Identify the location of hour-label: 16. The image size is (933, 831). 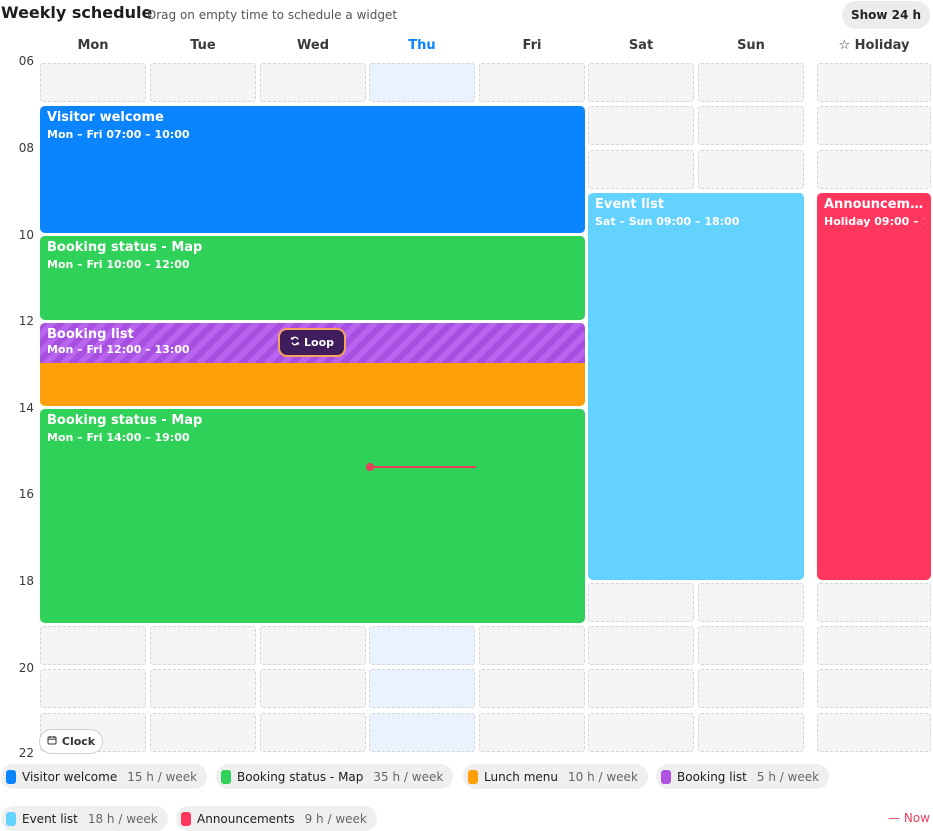
(26, 494).